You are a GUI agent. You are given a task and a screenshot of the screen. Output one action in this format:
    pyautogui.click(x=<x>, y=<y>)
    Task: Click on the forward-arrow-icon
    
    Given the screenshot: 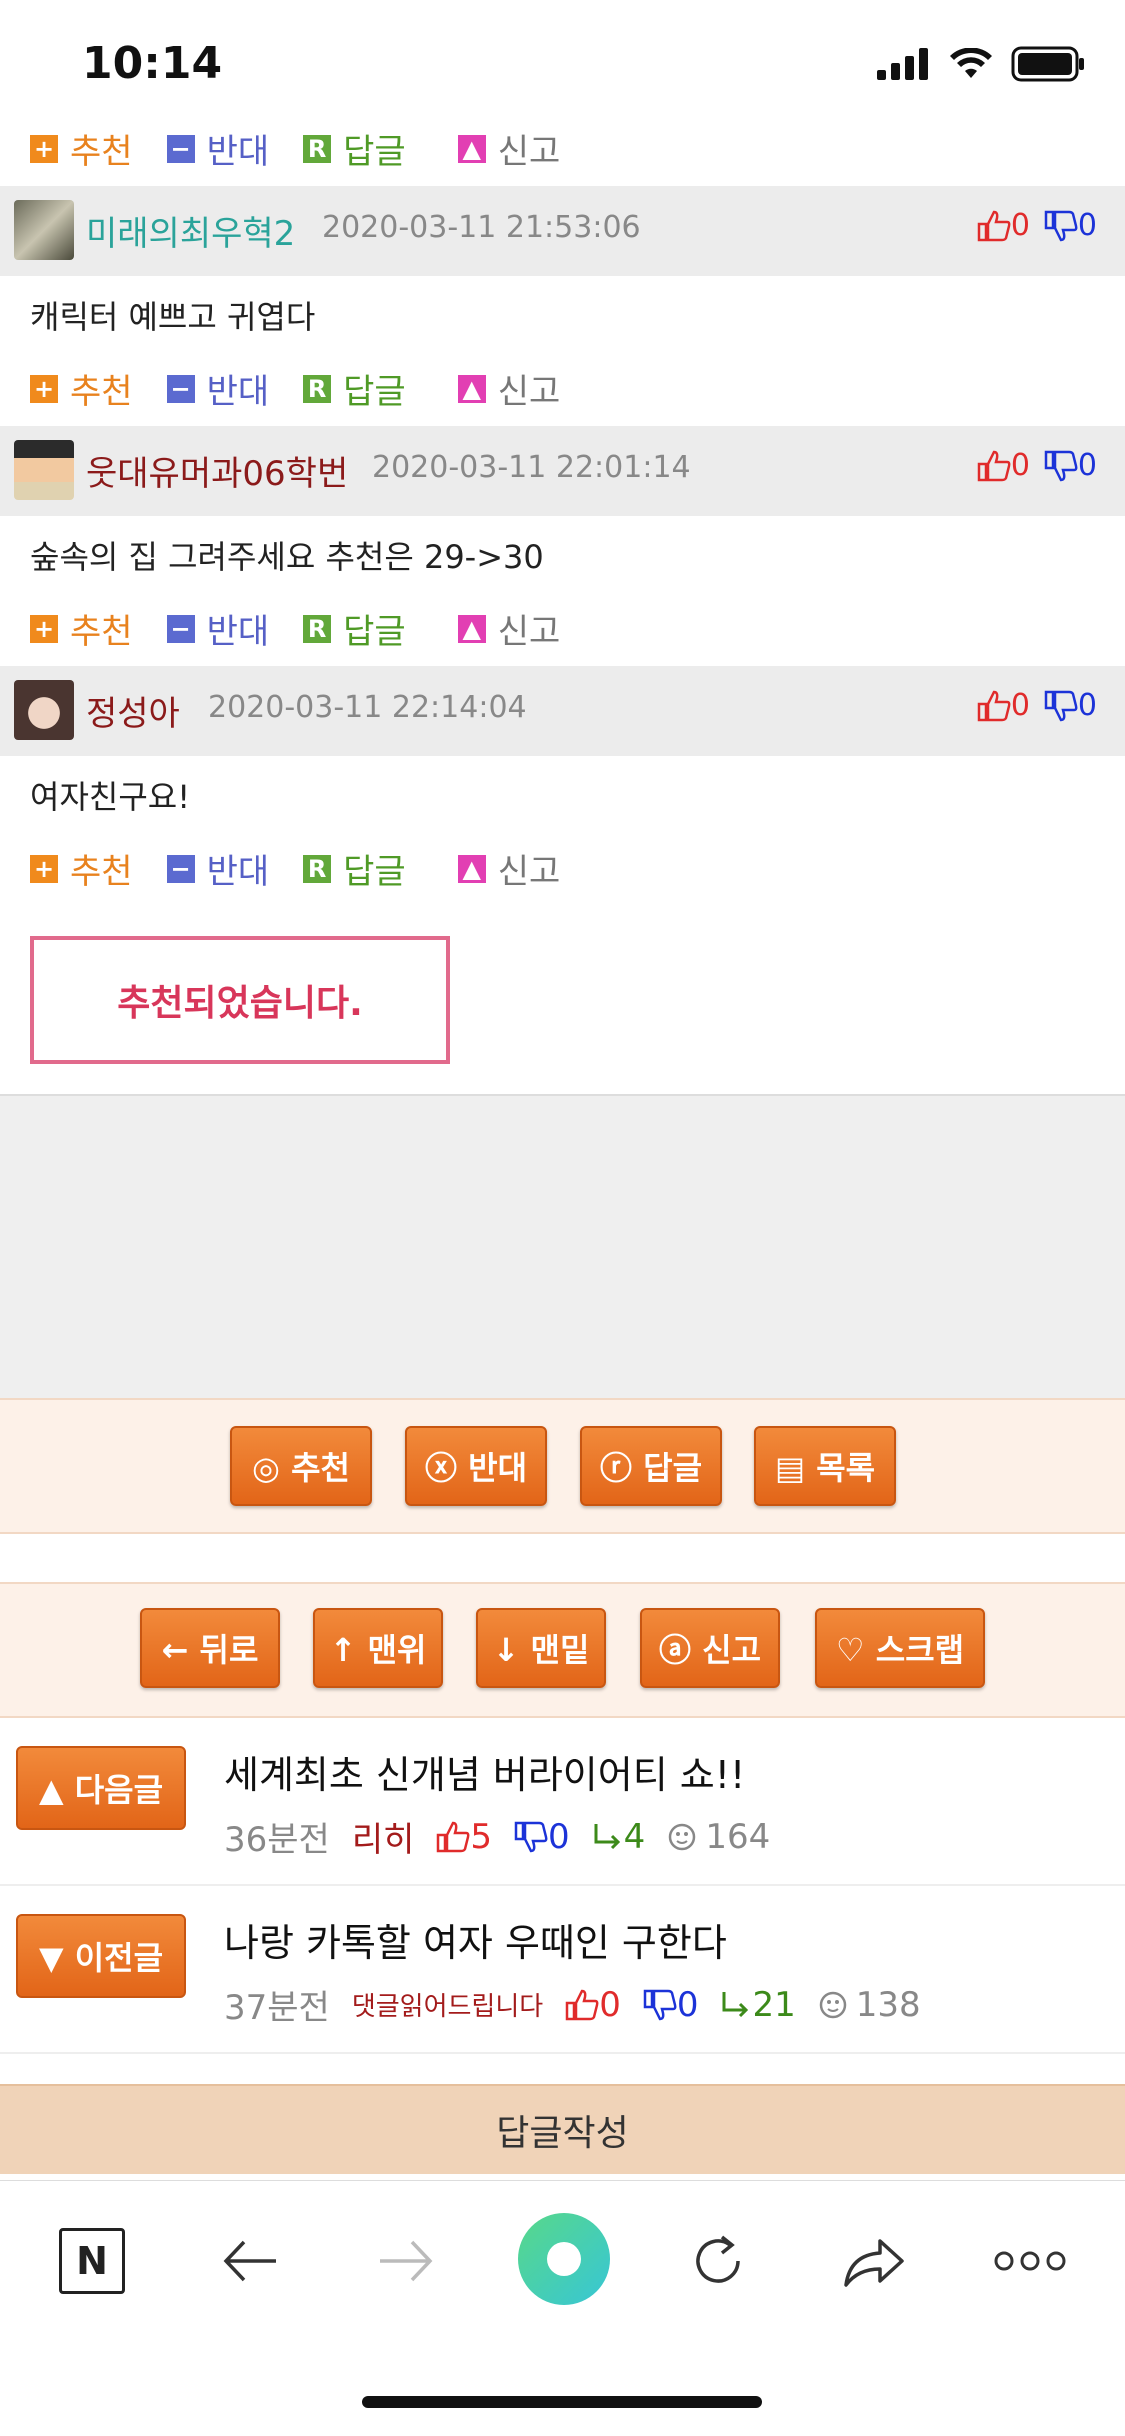 What is the action you would take?
    pyautogui.click(x=406, y=2261)
    